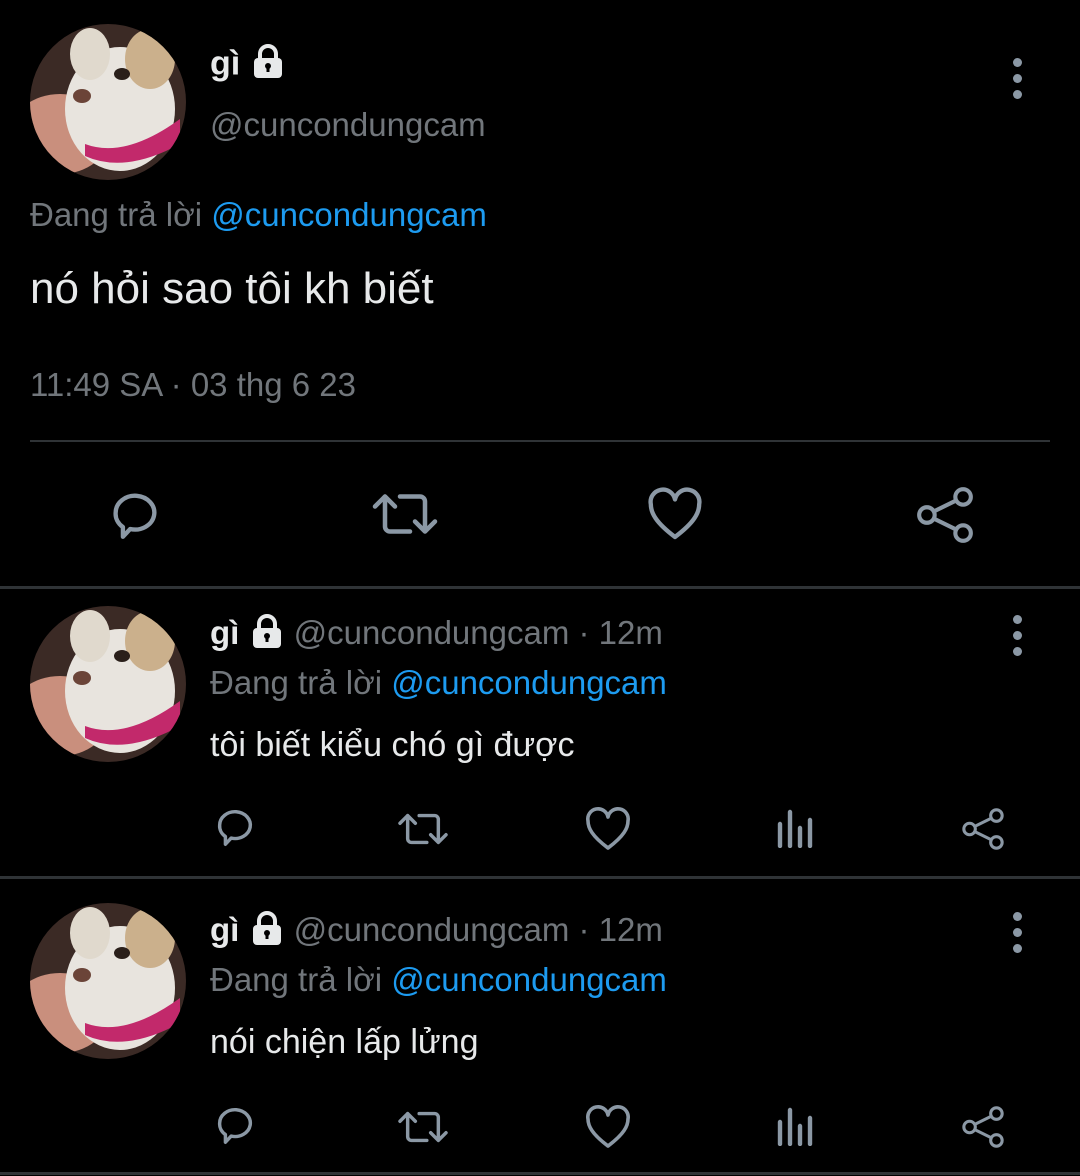  Describe the element at coordinates (193, 384) in the screenshot. I see `timestamp: 11:49 SA · 03 thg 6 23` at that location.